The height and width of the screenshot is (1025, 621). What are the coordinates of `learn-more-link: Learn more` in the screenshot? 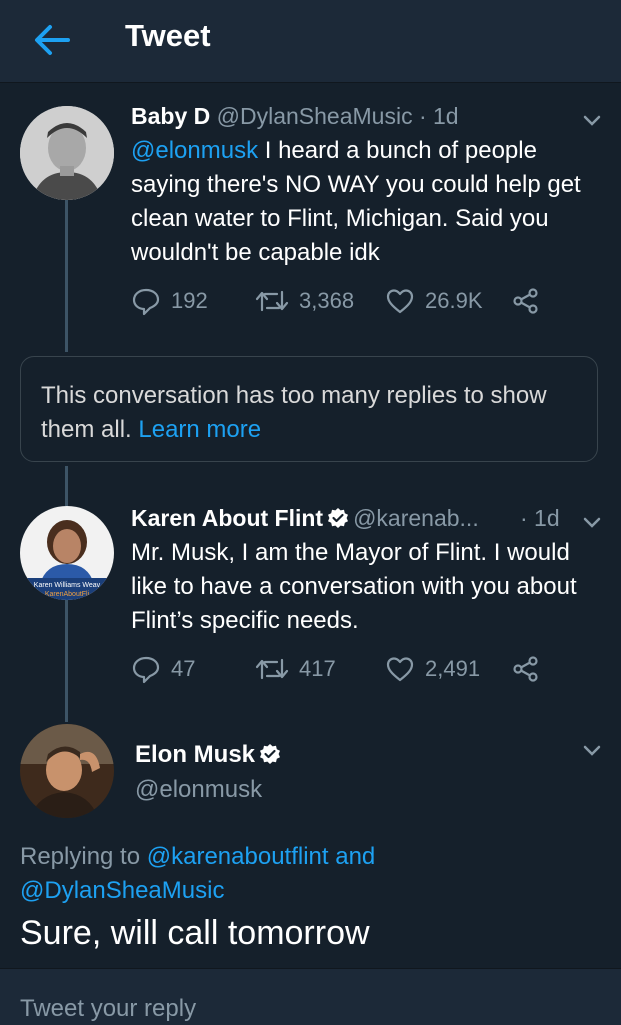 It's located at (199, 429).